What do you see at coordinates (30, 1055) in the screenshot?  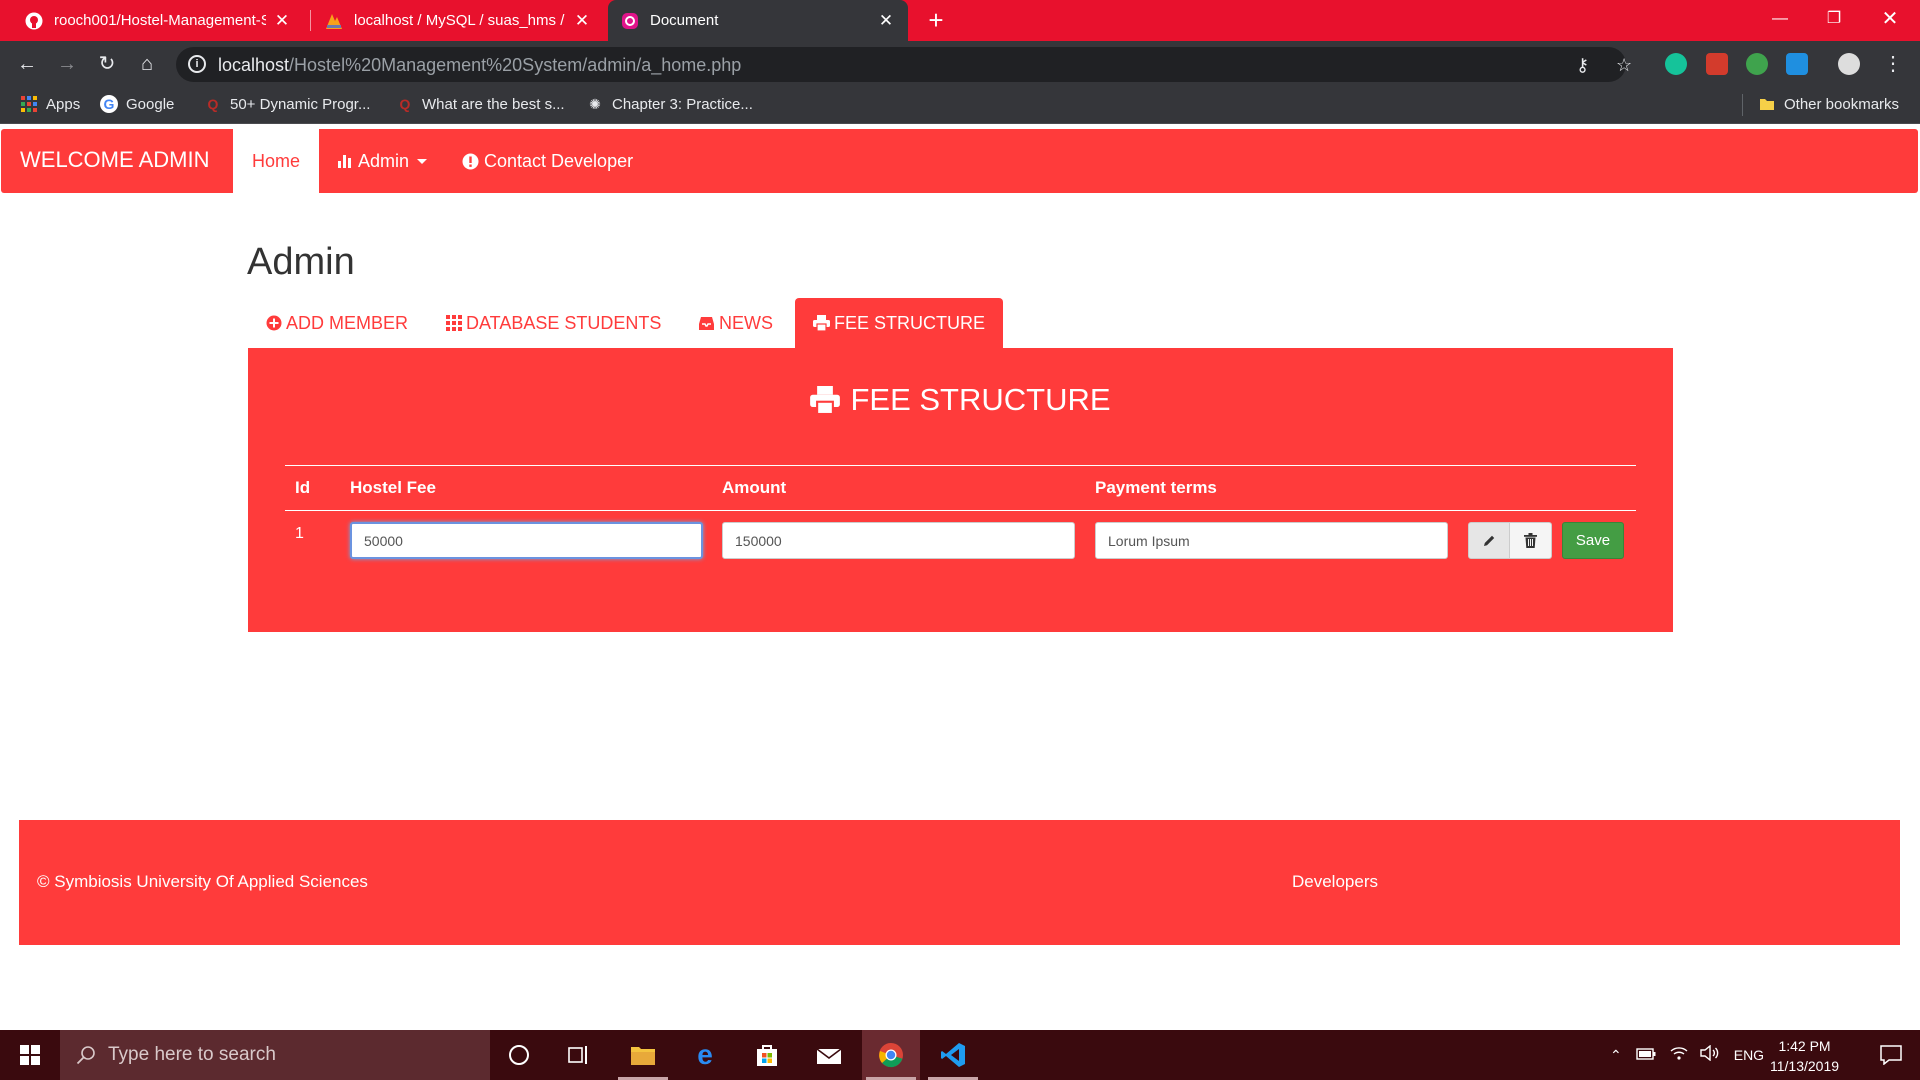 I see `windows-start-icon` at bounding box center [30, 1055].